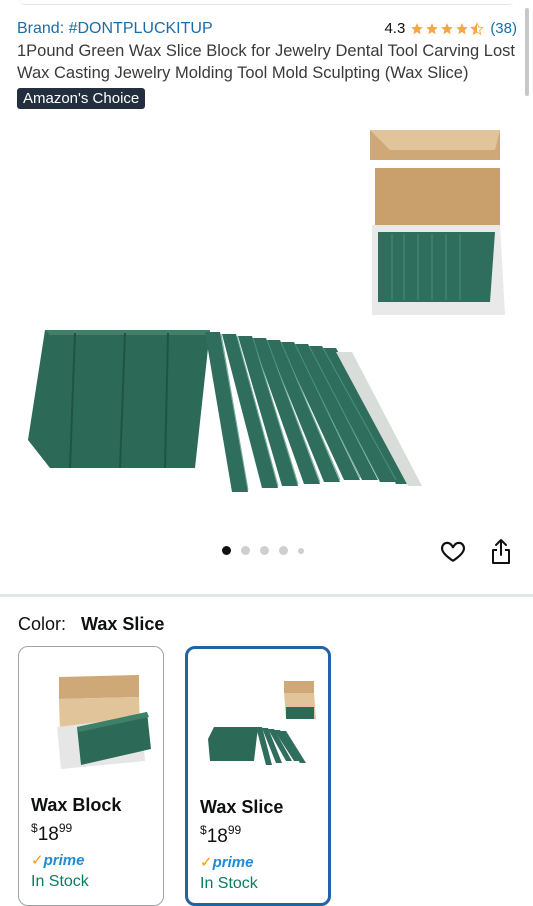 The height and width of the screenshot is (906, 533). I want to click on wax-block-thumbnail, so click(104, 722).